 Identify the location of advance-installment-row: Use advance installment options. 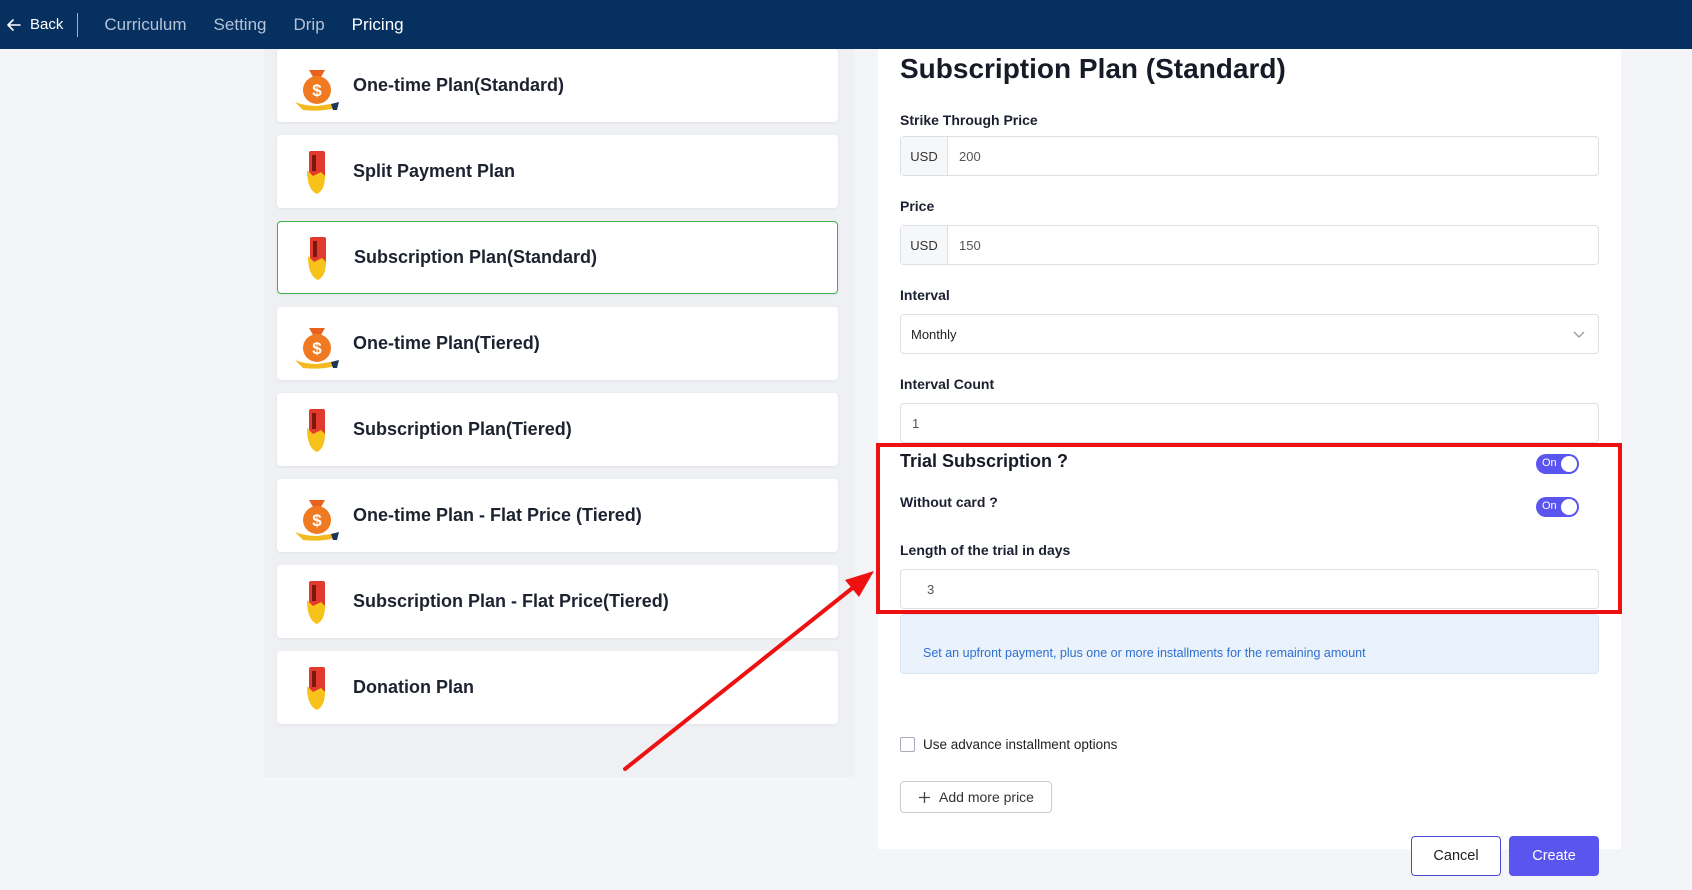
(1008, 744).